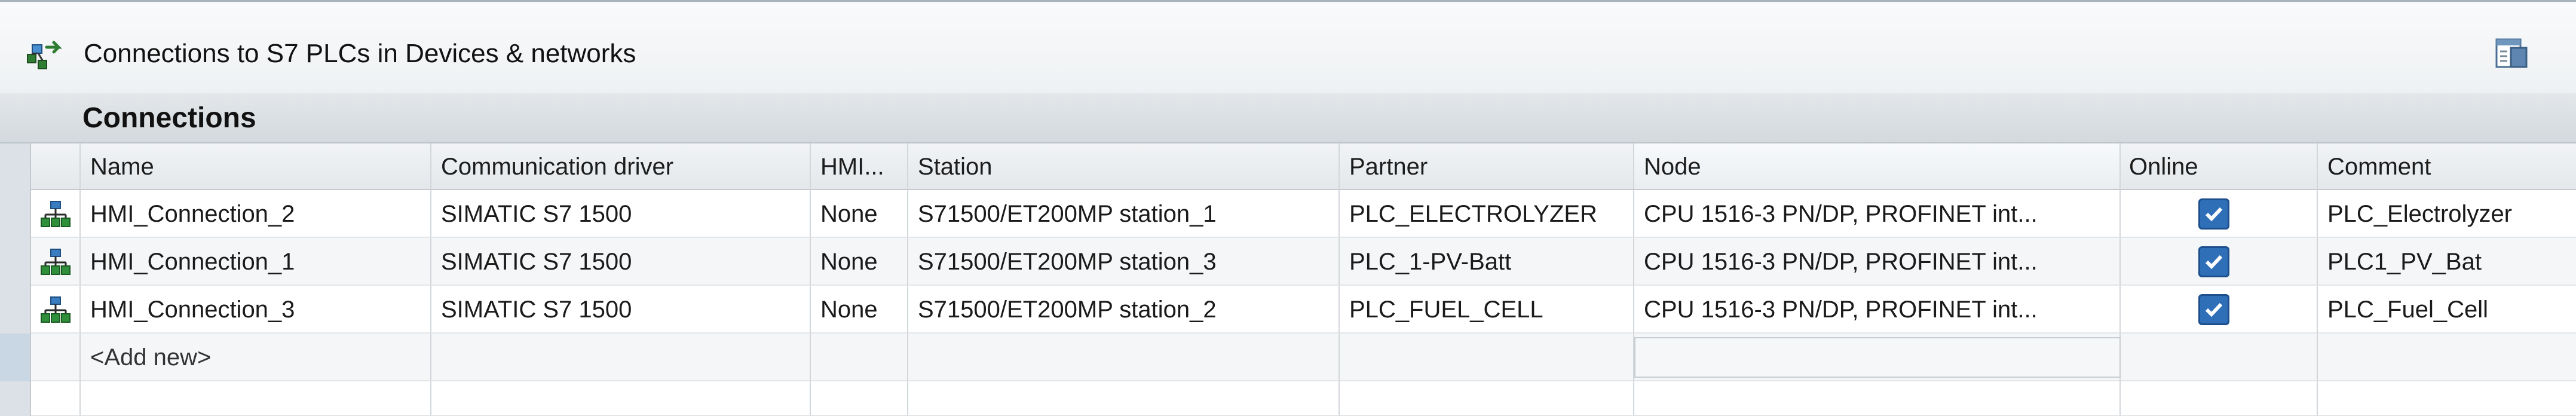  What do you see at coordinates (621, 166) in the screenshot?
I see `column-header-communication-driver: Communication driver` at bounding box center [621, 166].